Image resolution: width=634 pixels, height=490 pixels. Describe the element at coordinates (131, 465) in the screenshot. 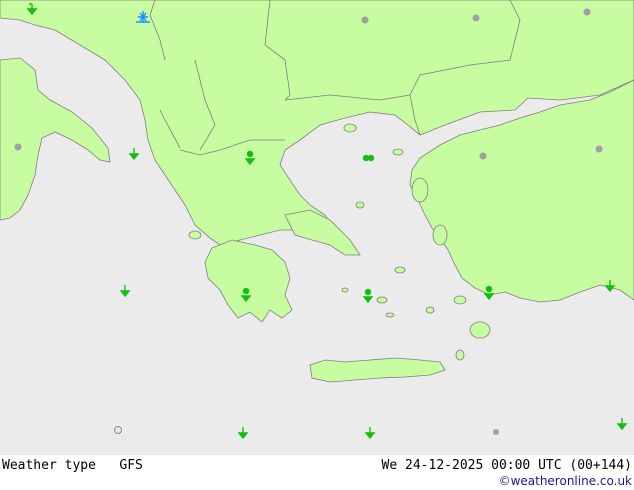

I see `model-label: GFS` at that location.